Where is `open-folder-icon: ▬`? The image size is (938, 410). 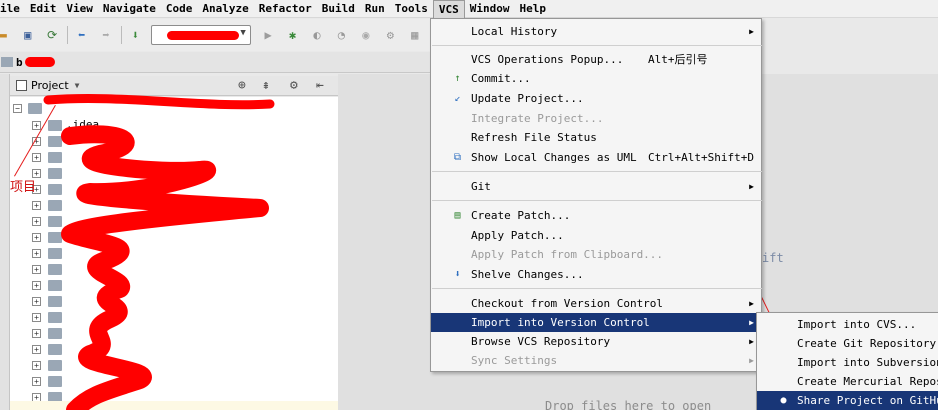
open-folder-icon: ▬ is located at coordinates (6, 35).